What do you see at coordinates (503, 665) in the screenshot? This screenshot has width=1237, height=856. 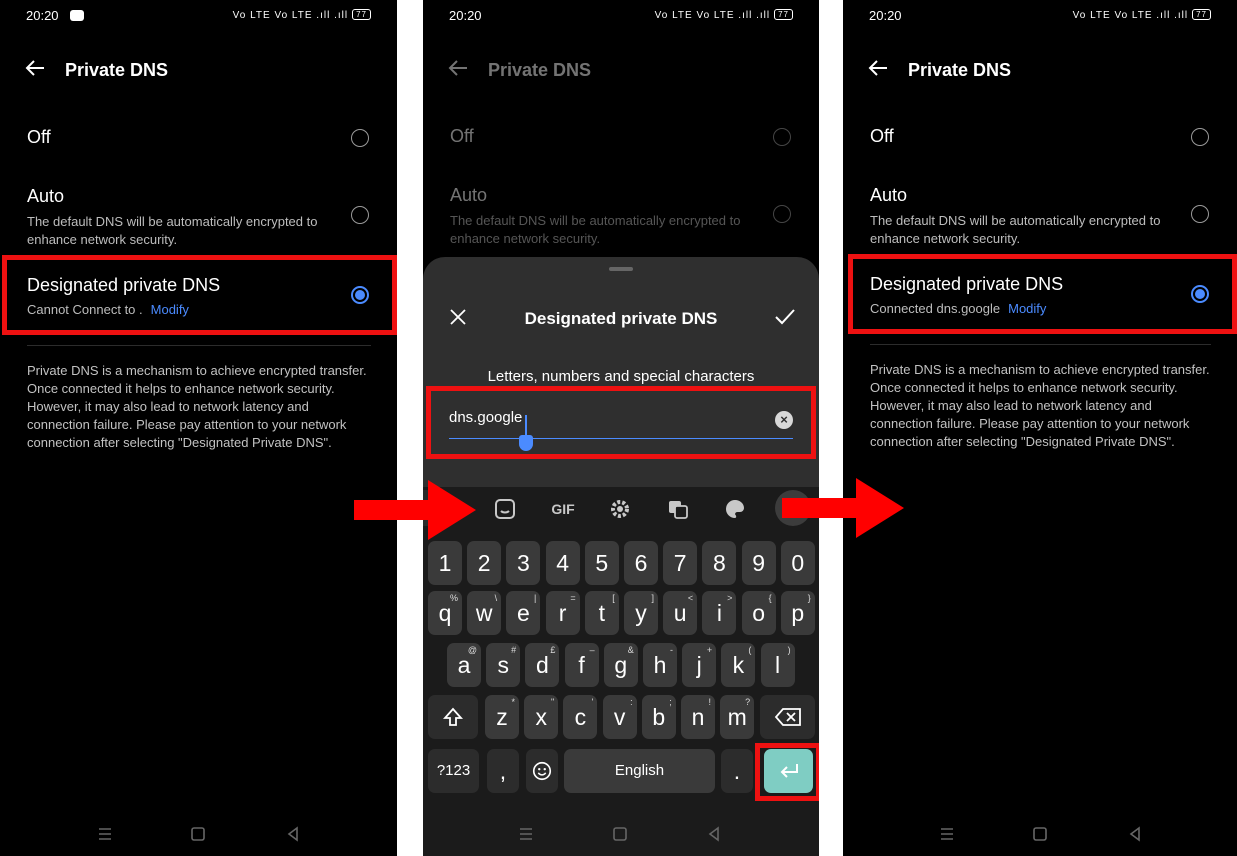 I see `key-s: s #` at bounding box center [503, 665].